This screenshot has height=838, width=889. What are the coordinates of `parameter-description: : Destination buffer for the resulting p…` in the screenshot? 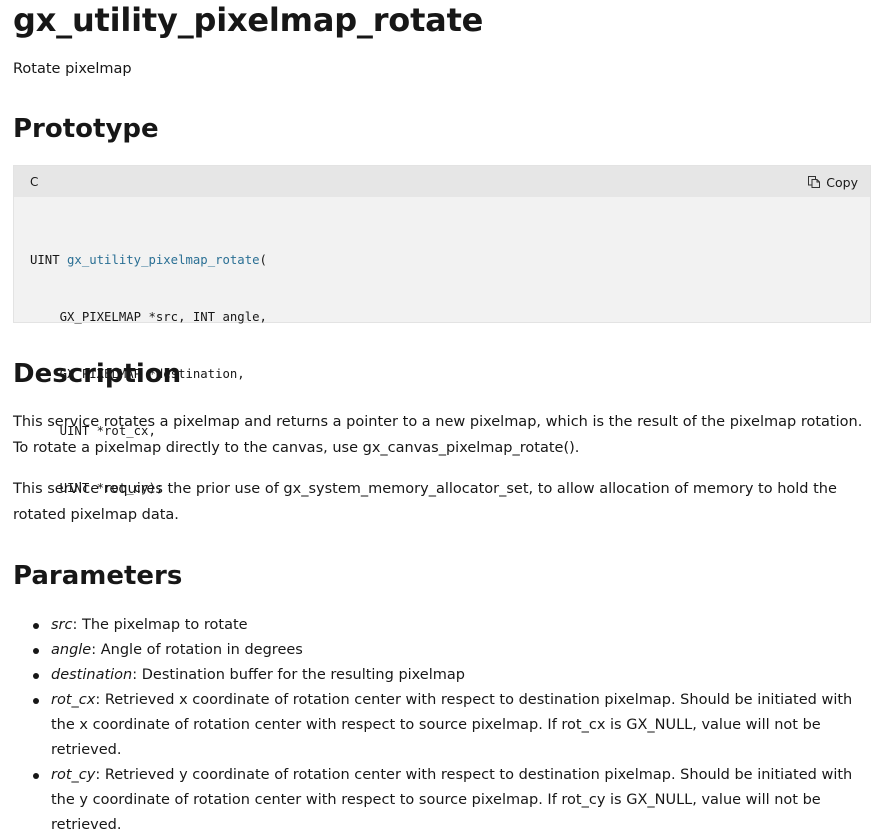 It's located at (298, 675).